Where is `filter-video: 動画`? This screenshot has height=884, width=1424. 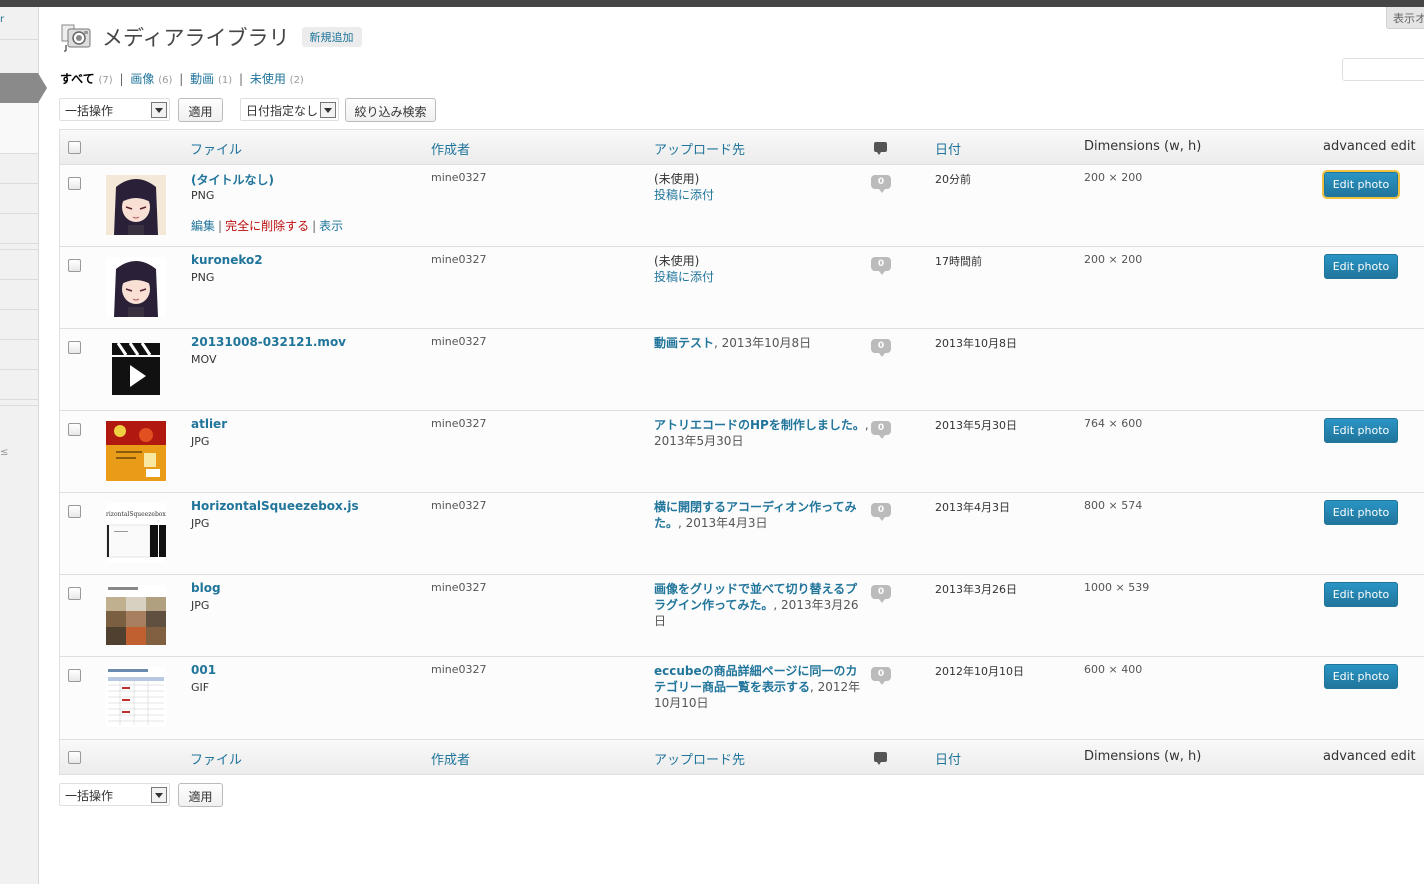
filter-video: 動画 is located at coordinates (202, 79).